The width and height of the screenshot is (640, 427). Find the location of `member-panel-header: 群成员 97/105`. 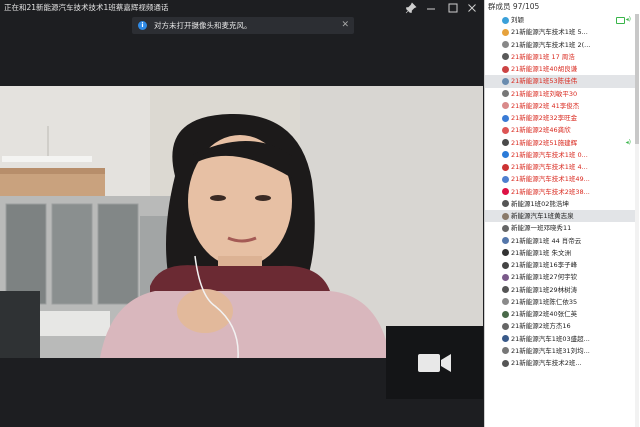

member-panel-header: 群成员 97/105 is located at coordinates (562, 7).